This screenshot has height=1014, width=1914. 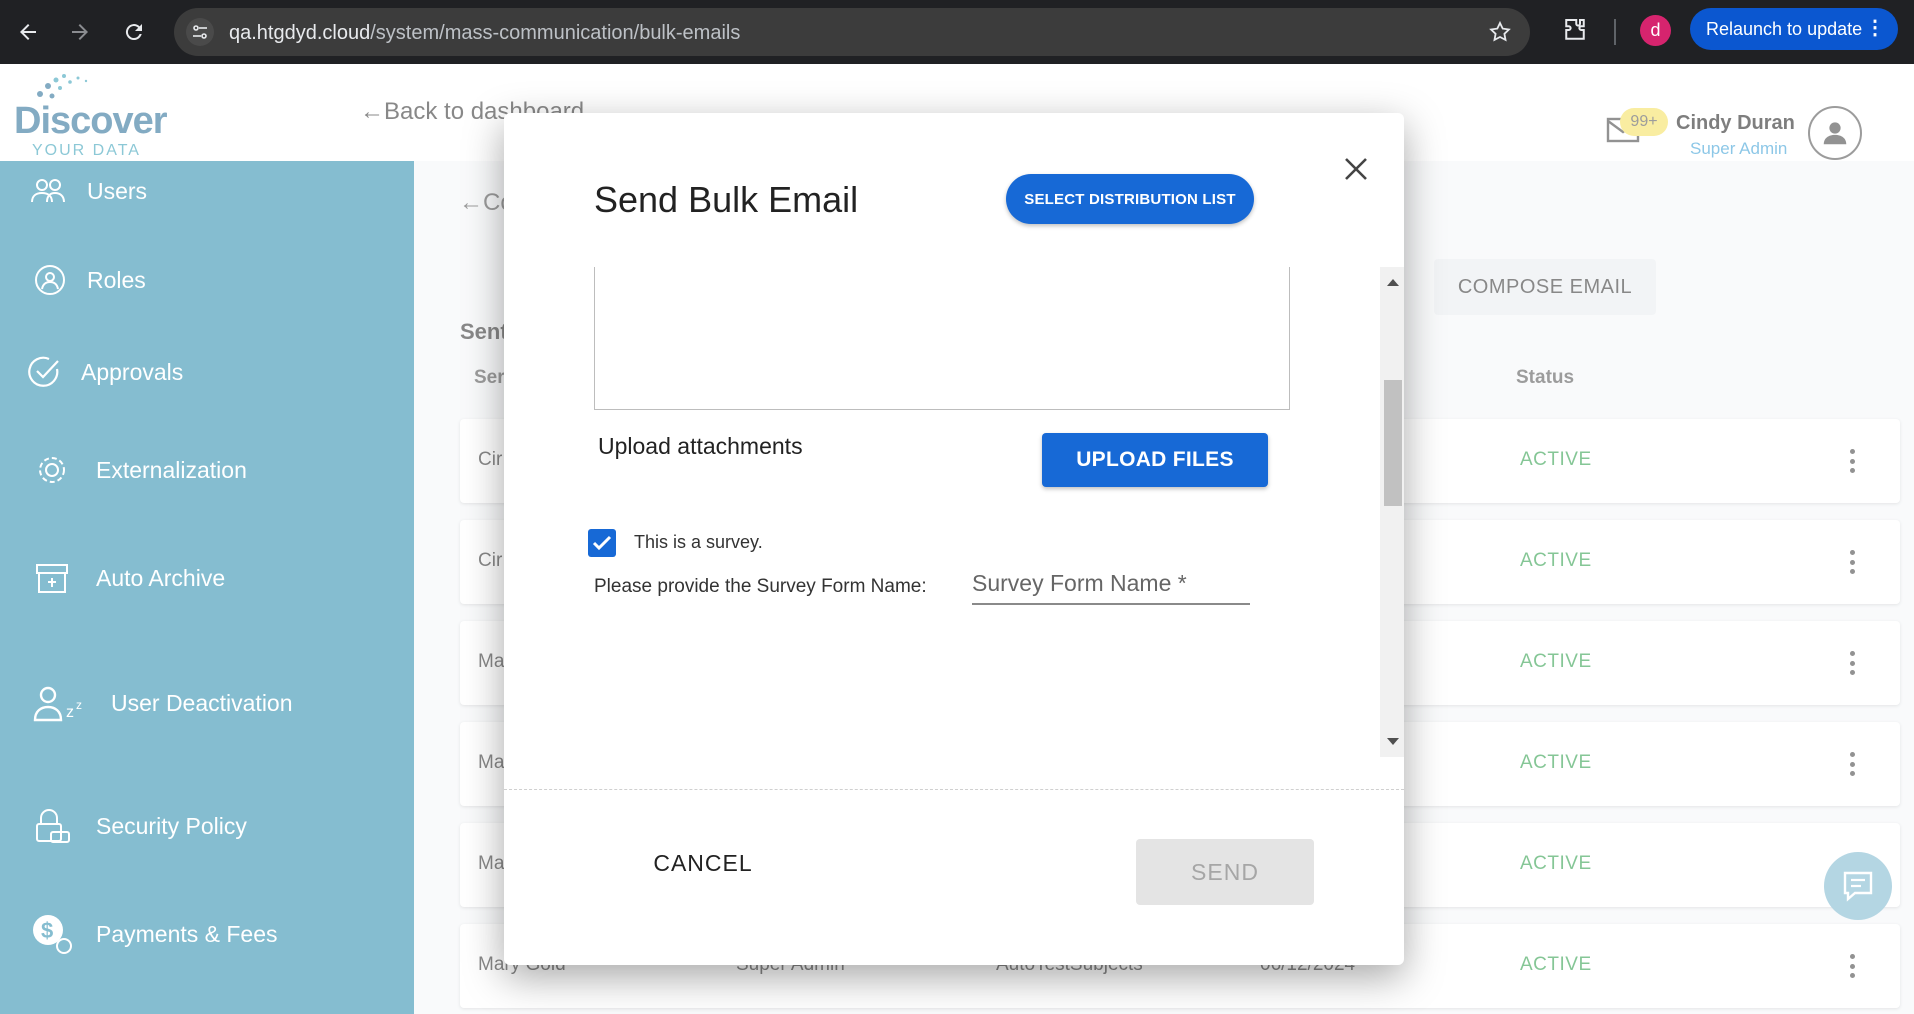 I want to click on dialog-title: Send Bulk Email, so click(x=726, y=199).